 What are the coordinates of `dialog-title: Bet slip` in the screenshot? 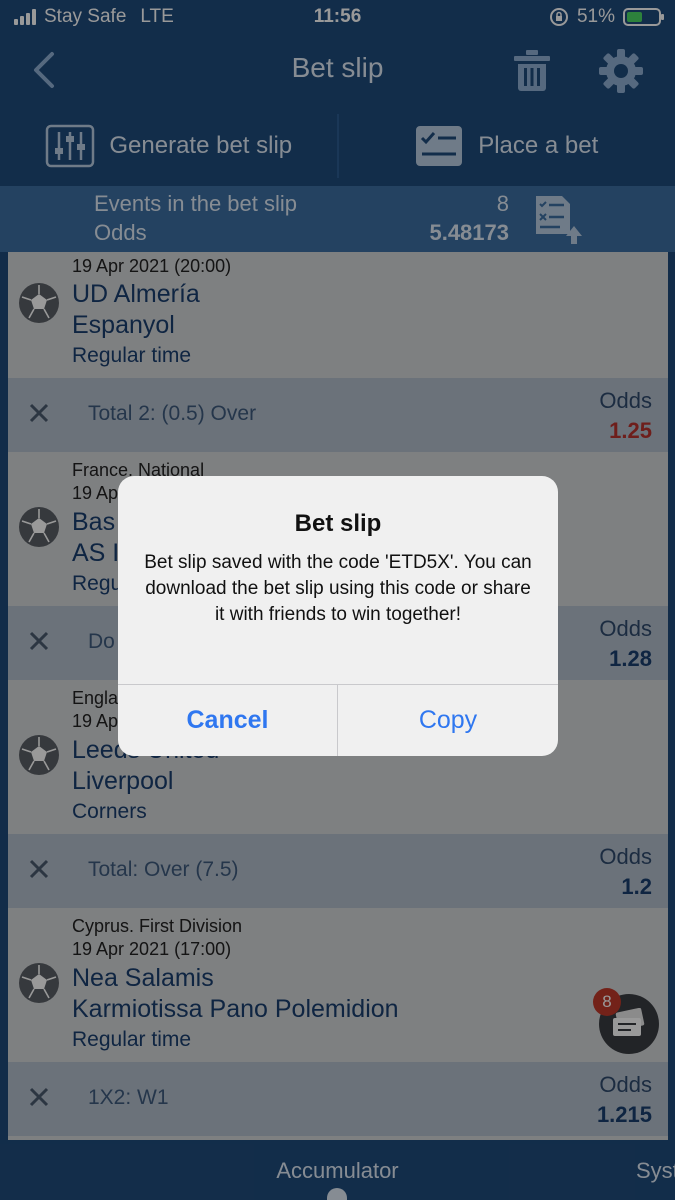 It's located at (338, 523).